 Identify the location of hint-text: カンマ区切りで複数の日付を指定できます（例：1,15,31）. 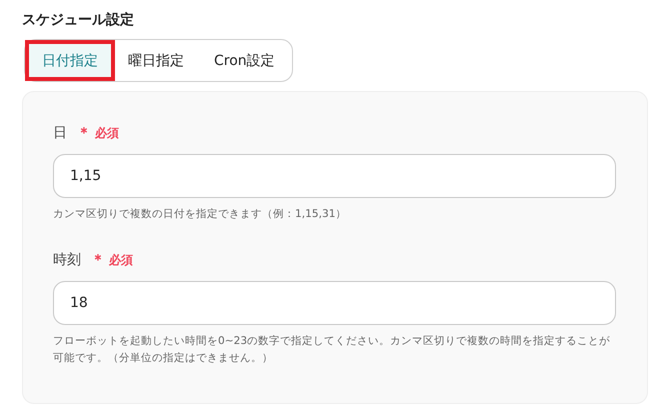
(200, 214).